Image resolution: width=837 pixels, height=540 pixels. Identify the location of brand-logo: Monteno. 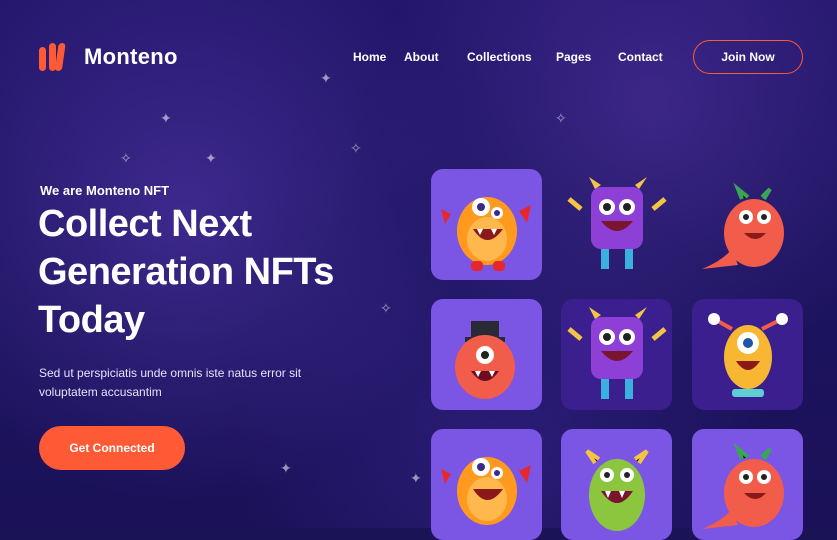
(108, 57).